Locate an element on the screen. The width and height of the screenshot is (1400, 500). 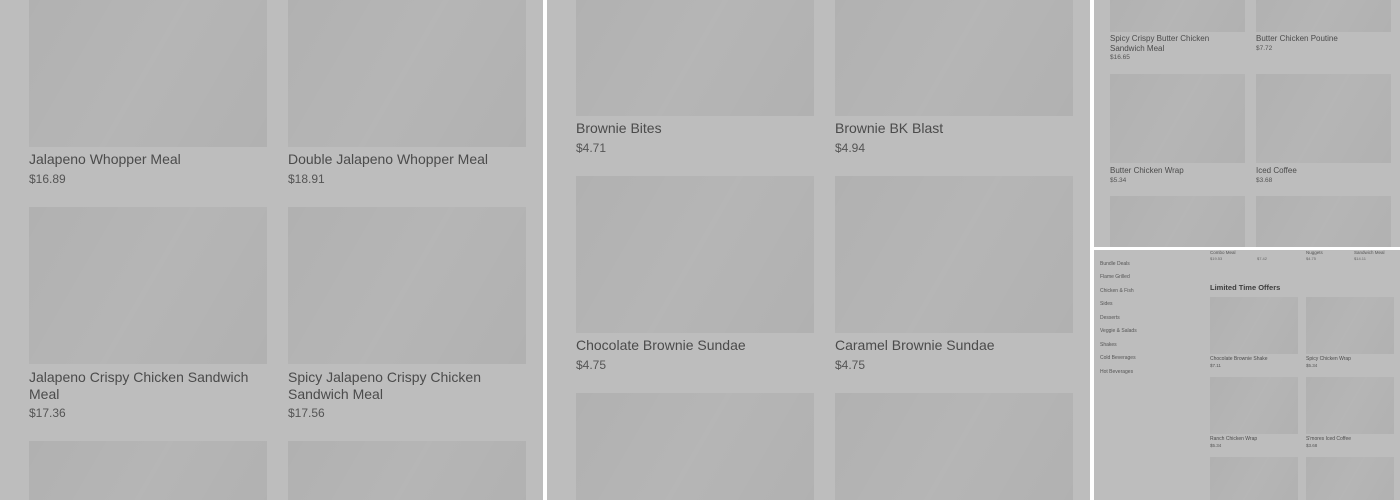
item-name: Sandwich Meal is located at coordinates (1369, 252).